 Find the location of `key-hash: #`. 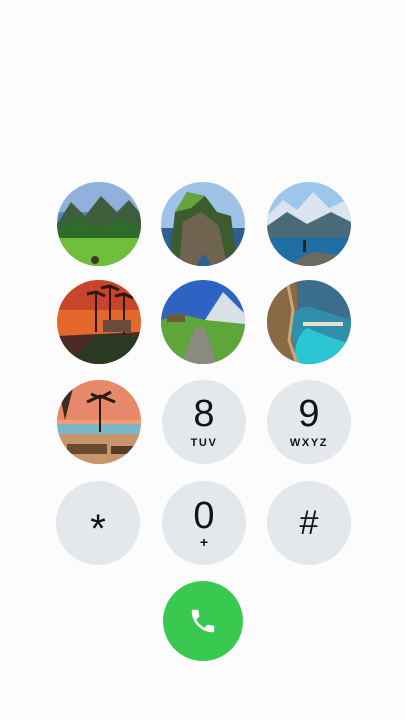

key-hash: # is located at coordinates (309, 523).